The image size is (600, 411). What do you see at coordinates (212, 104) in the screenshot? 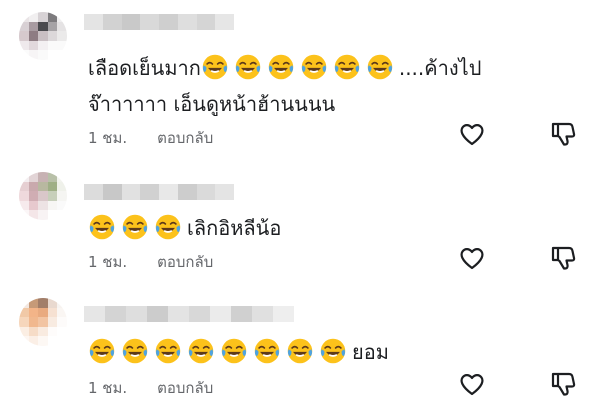
I see `comment-text-line-2: จ๊าาาาาา เอ็นดูหน้าฮ้านนนน` at bounding box center [212, 104].